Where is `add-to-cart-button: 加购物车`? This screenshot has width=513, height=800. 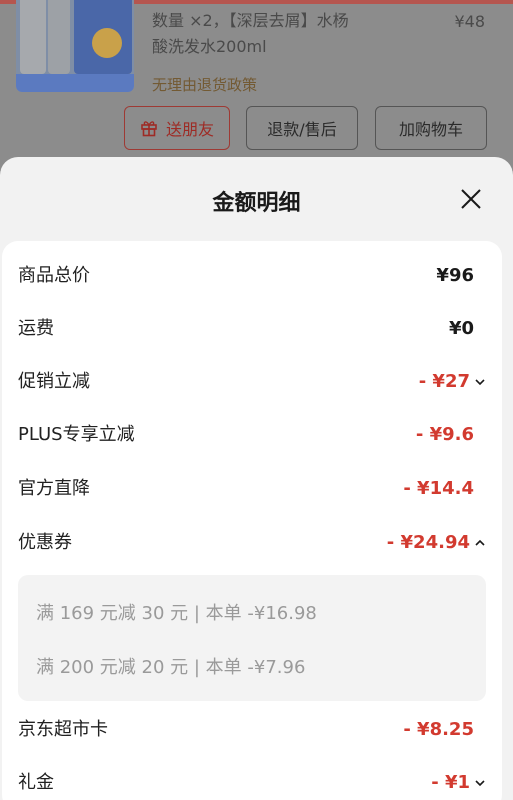
add-to-cart-button: 加购物车 is located at coordinates (431, 128).